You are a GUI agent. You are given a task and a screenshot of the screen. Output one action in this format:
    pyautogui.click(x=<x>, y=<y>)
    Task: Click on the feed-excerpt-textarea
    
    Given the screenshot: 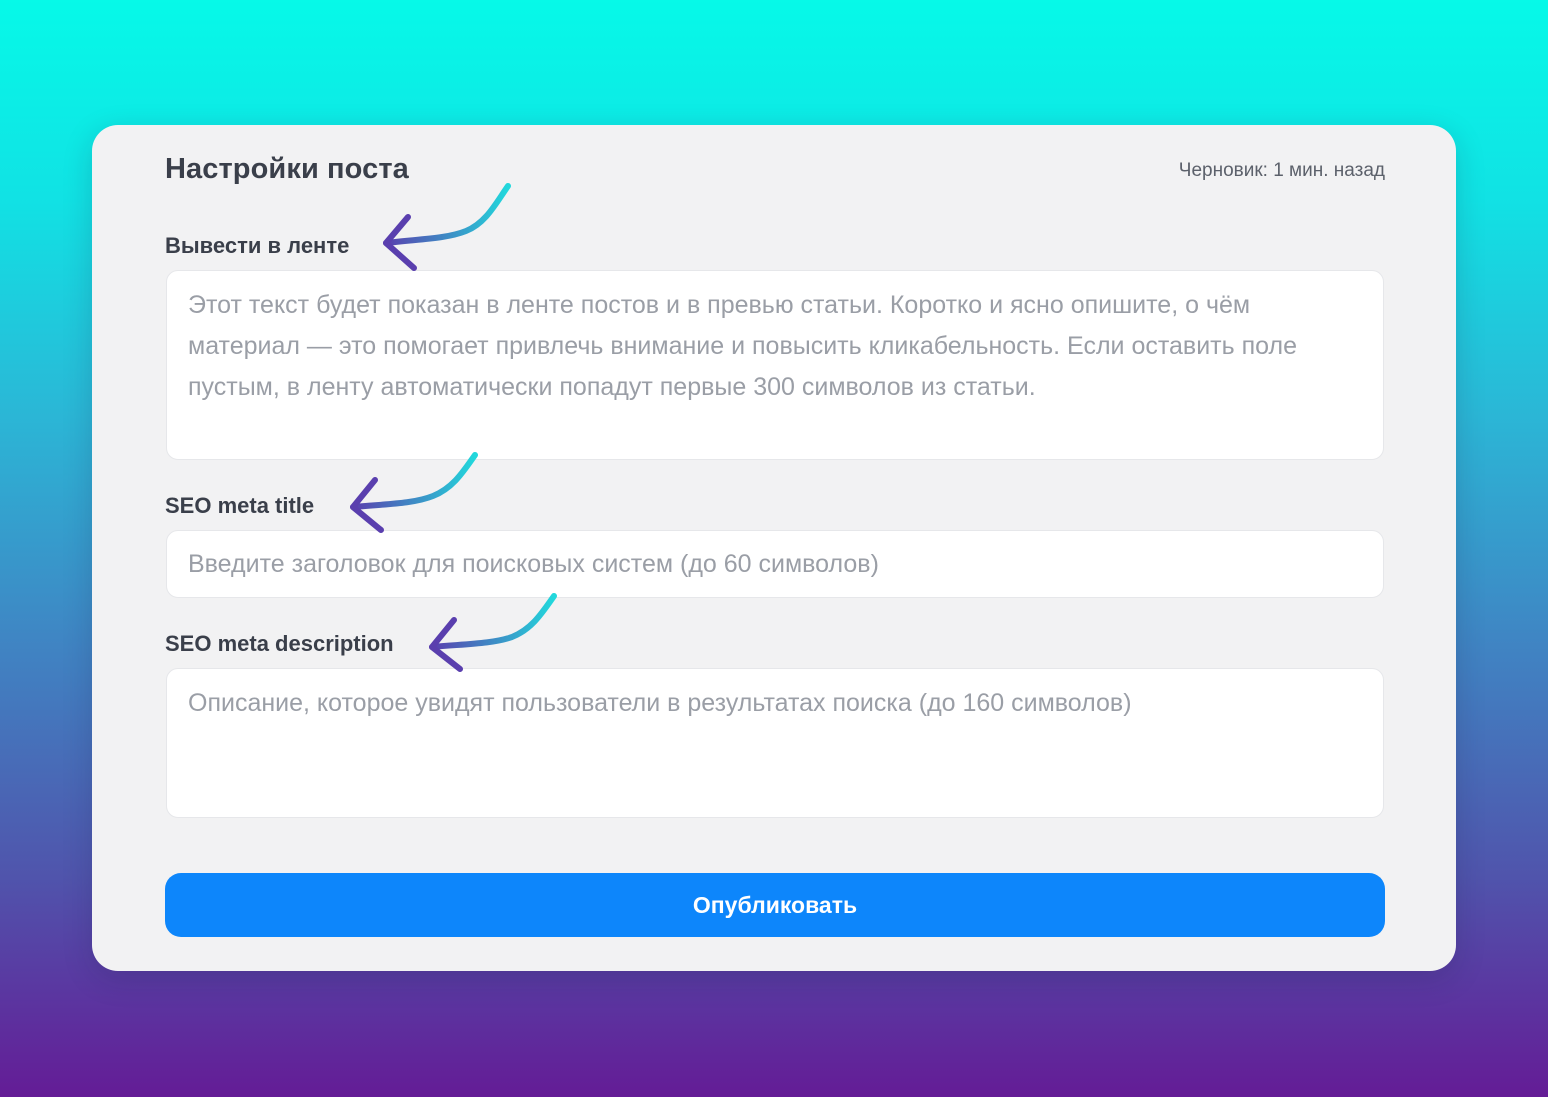 What is the action you would take?
    pyautogui.click(x=775, y=365)
    